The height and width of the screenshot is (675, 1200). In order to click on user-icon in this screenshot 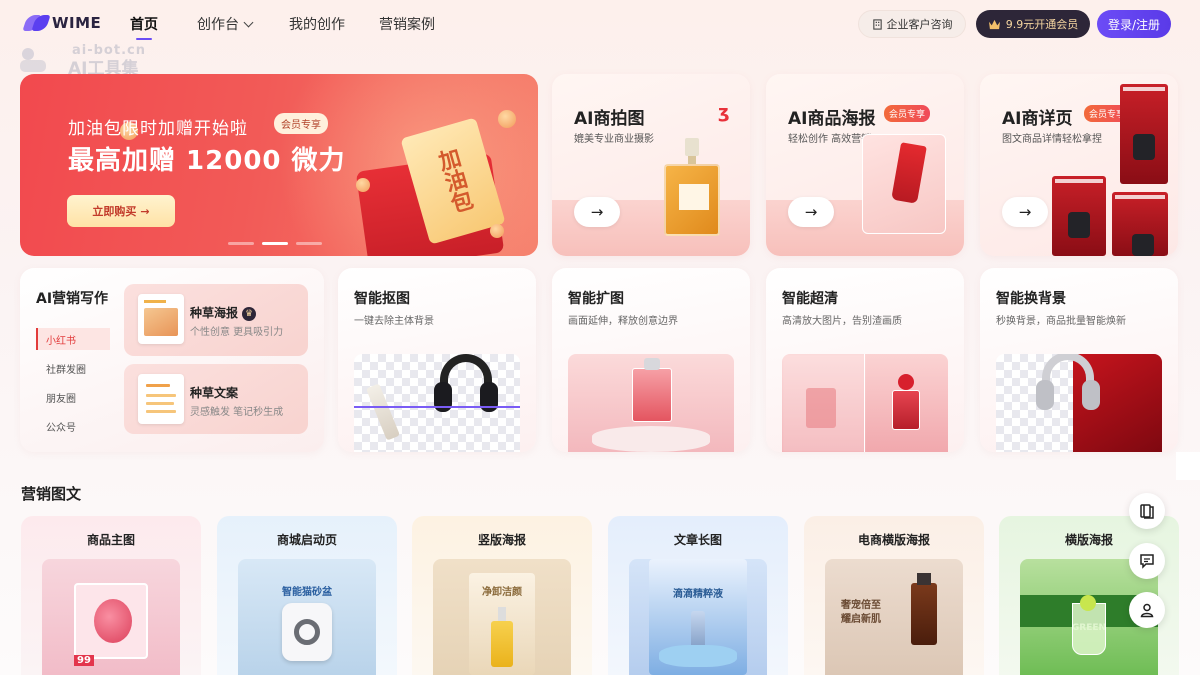, I will do `click(1147, 610)`.